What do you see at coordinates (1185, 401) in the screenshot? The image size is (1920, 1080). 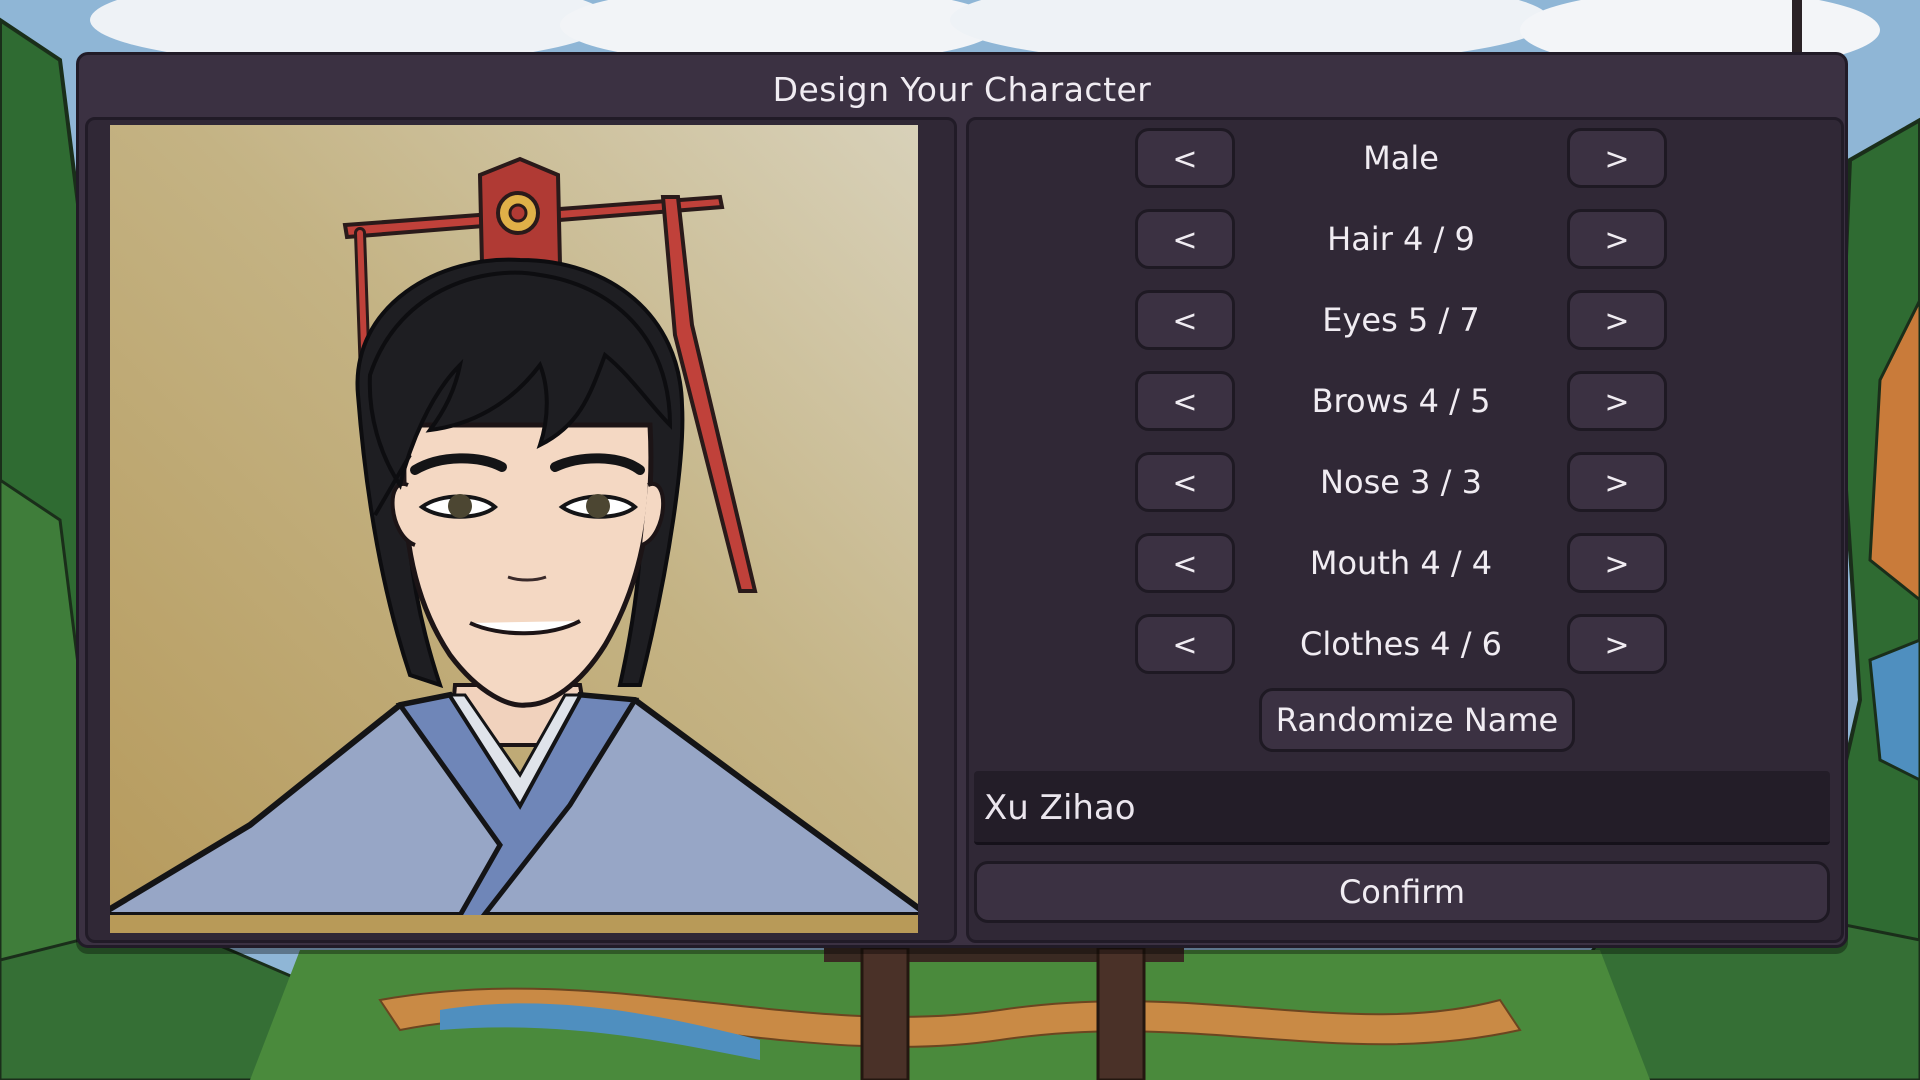 I see `brows-prev-button: <` at bounding box center [1185, 401].